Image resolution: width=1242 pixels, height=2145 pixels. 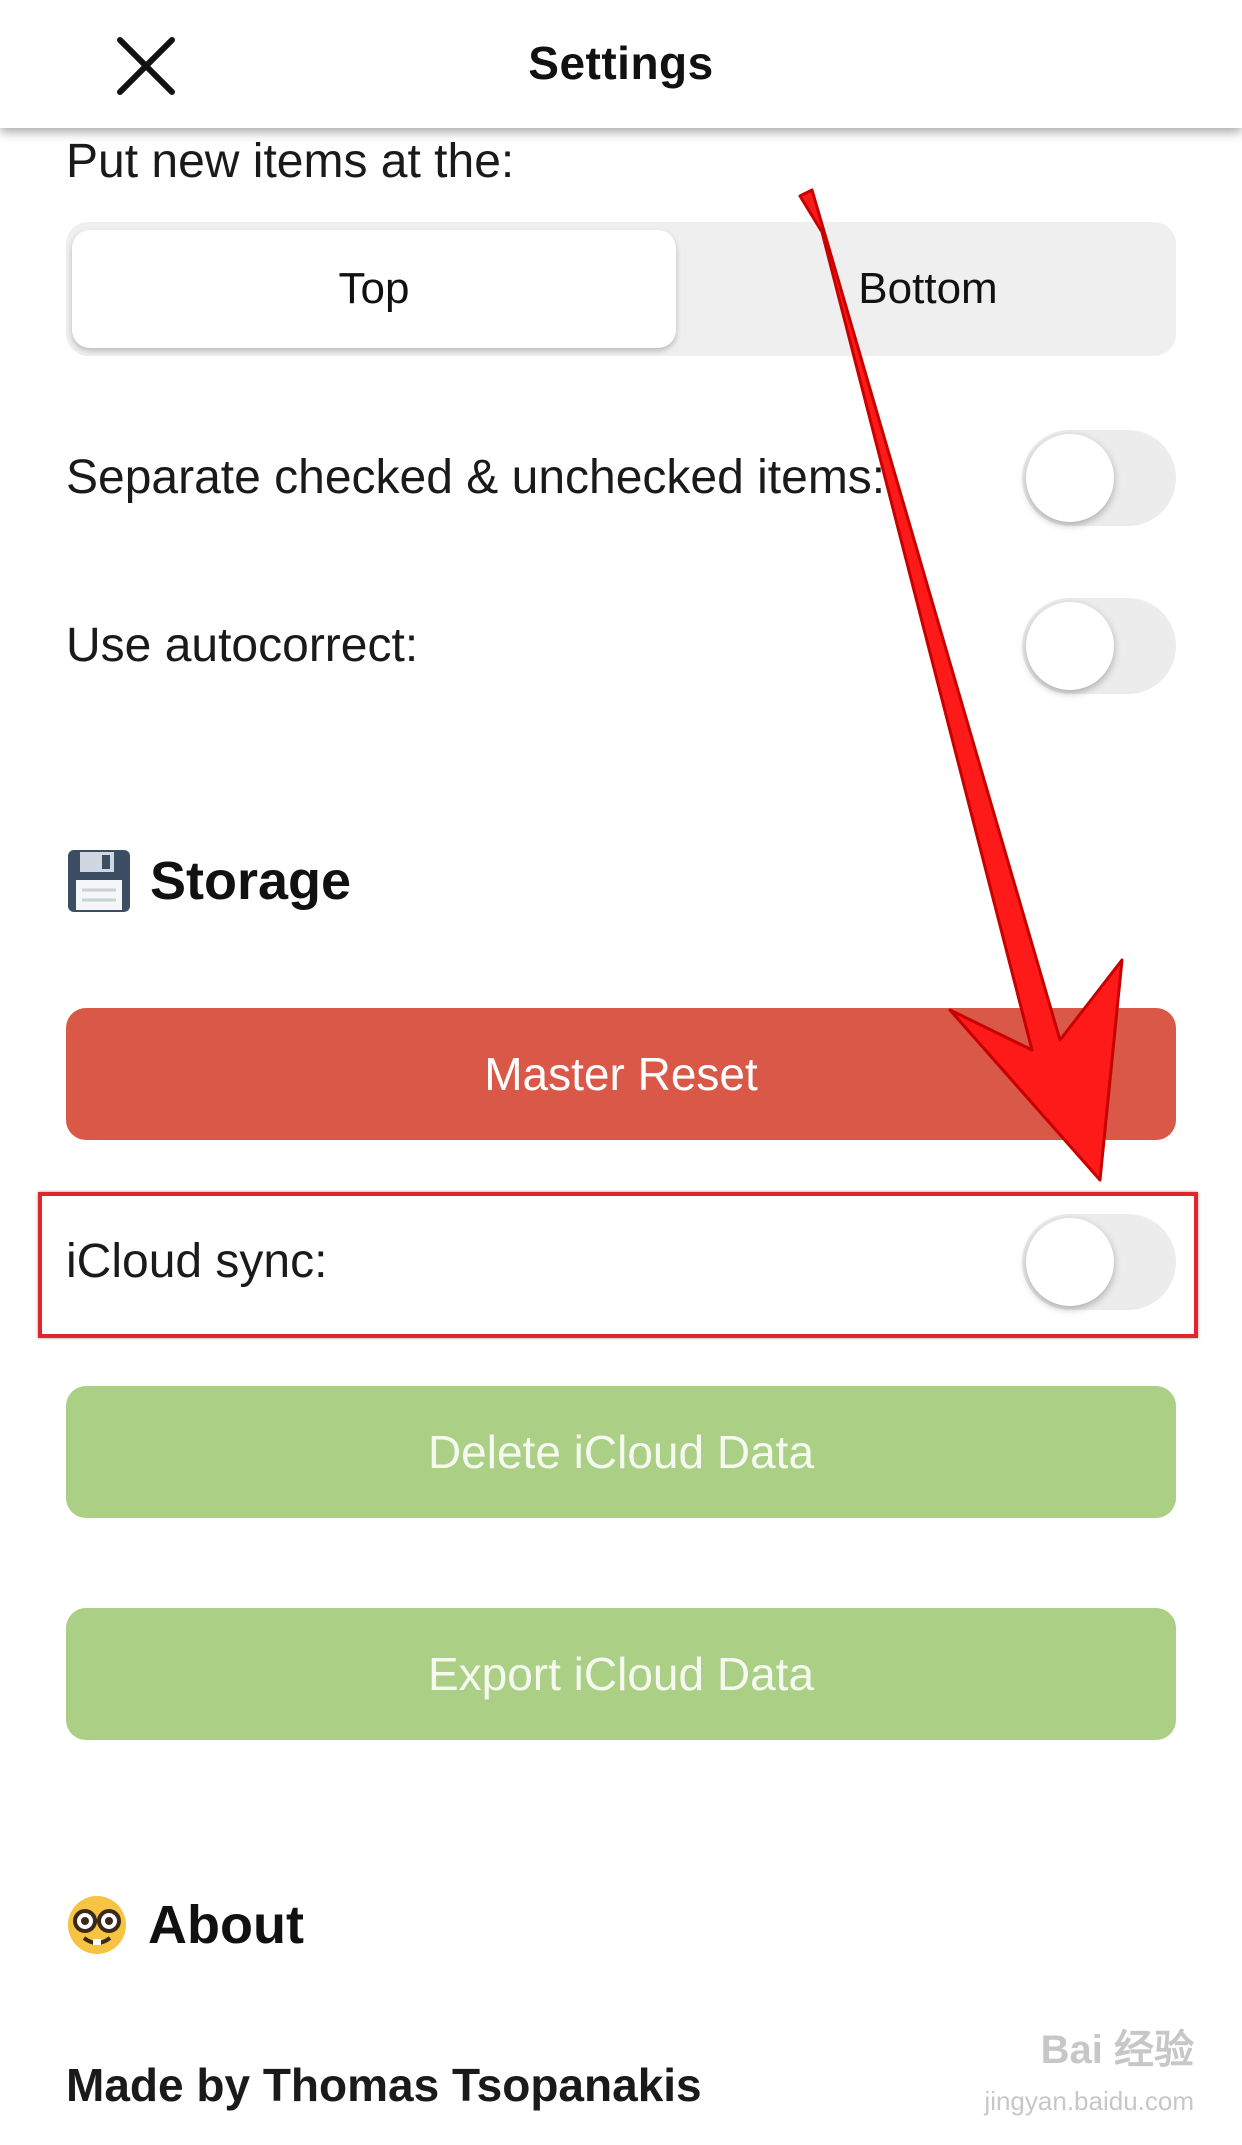 I want to click on watermark-url: jingyan.baidu.com, so click(x=1089, y=2101).